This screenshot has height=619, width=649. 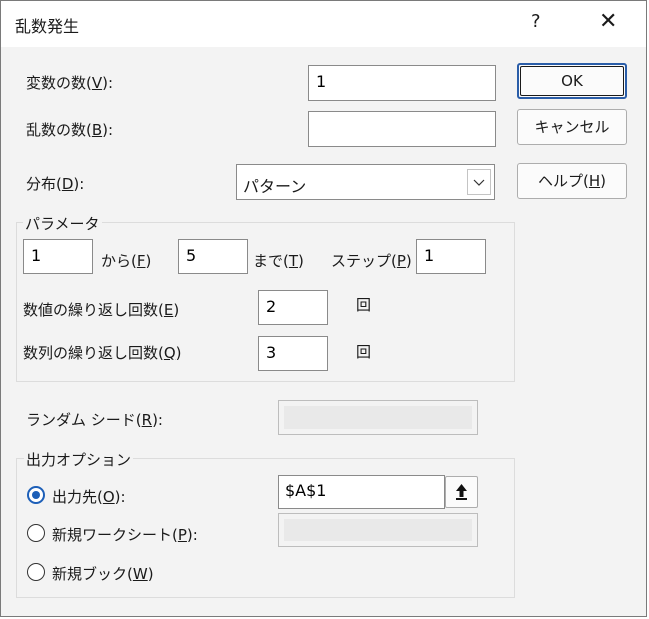 I want to click on repeat-each-label: 数値の繰り返し回数(E), so click(x=101, y=310).